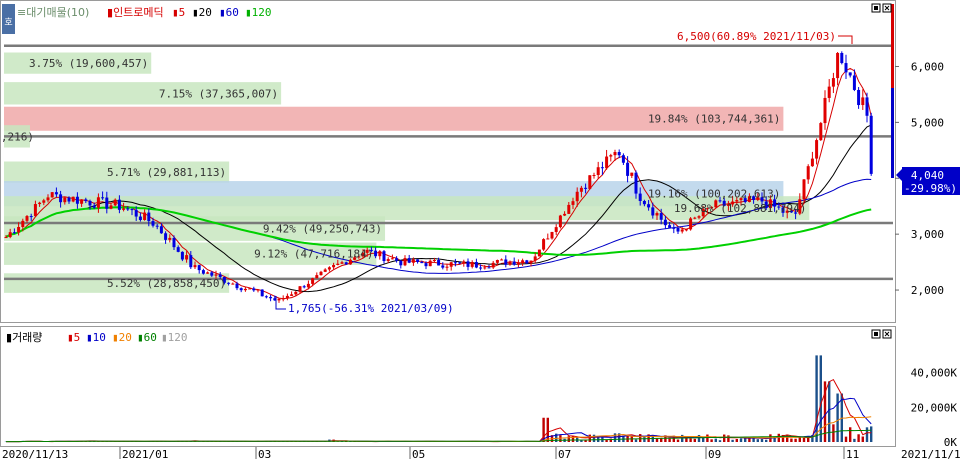 Image resolution: width=960 pixels, height=463 pixels. What do you see at coordinates (322, 229) in the screenshot?
I see `volume-profile-label: 9.42% (49,250,743)` at bounding box center [322, 229].